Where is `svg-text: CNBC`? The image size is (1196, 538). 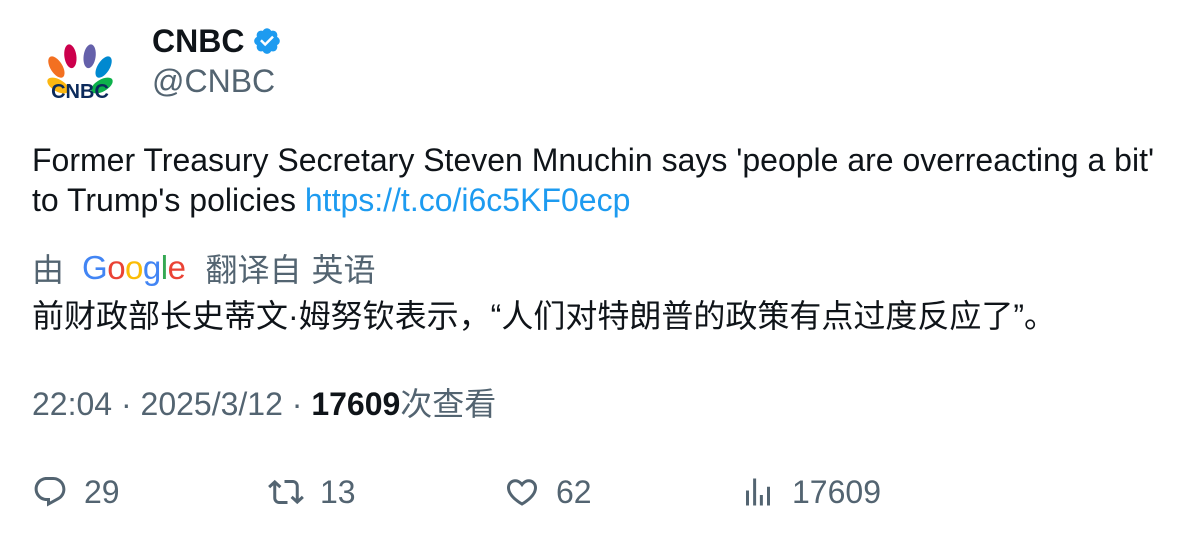 svg-text: CNBC is located at coordinates (80, 92).